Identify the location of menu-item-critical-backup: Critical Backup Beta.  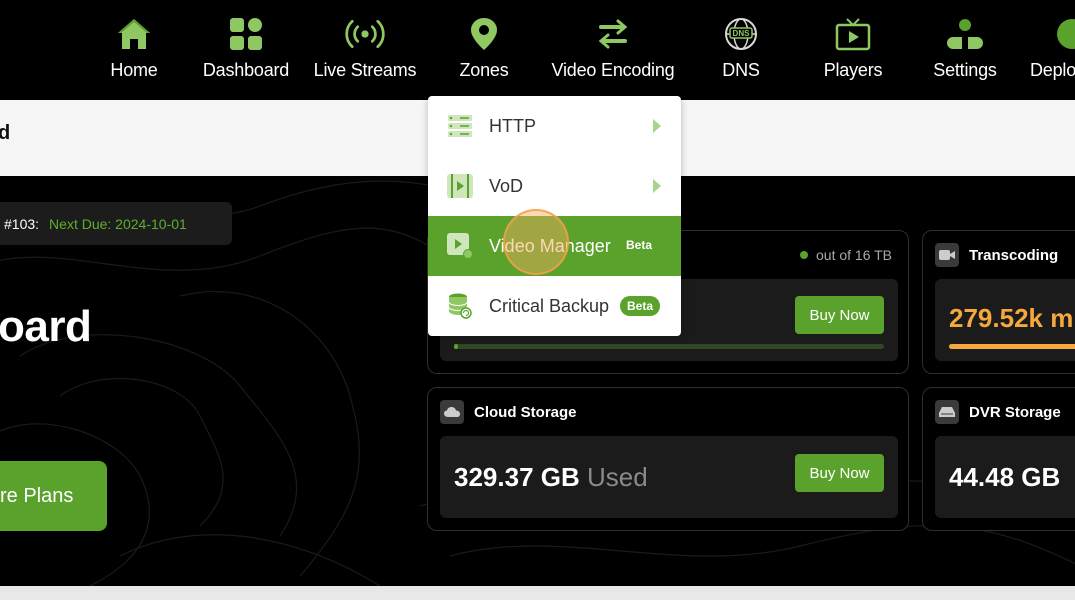
(554, 306).